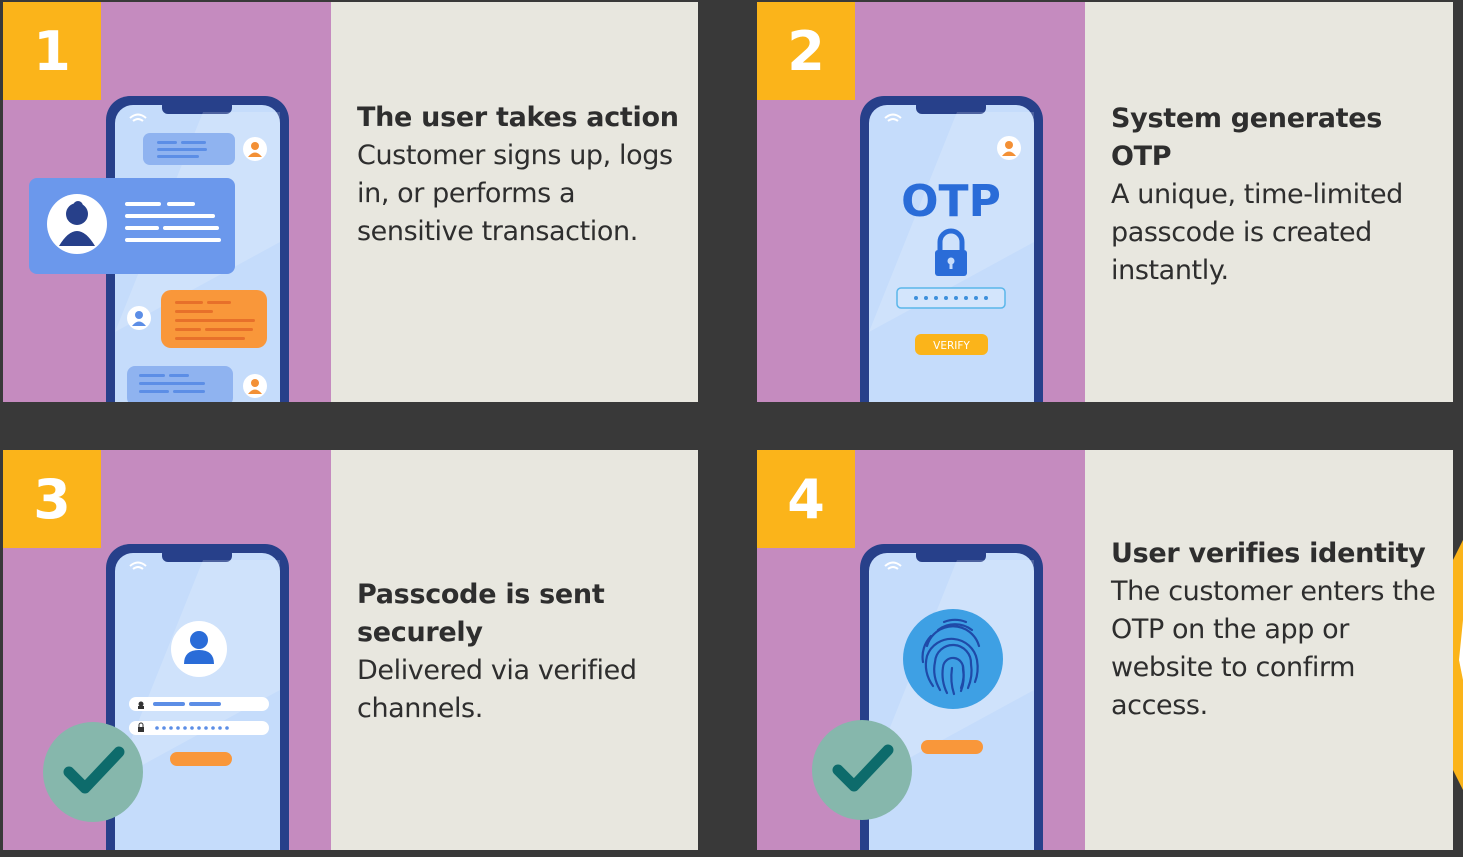 Image resolution: width=1463 pixels, height=857 pixels. I want to click on step-title: Passcode is sent securely, so click(481, 613).